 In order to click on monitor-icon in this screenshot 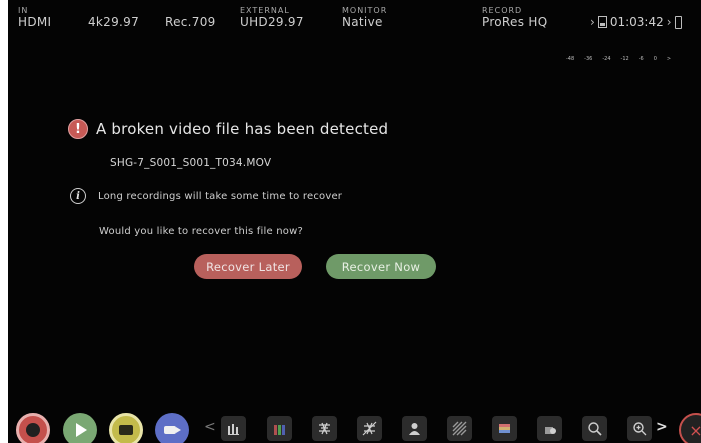, I will do `click(126, 430)`.